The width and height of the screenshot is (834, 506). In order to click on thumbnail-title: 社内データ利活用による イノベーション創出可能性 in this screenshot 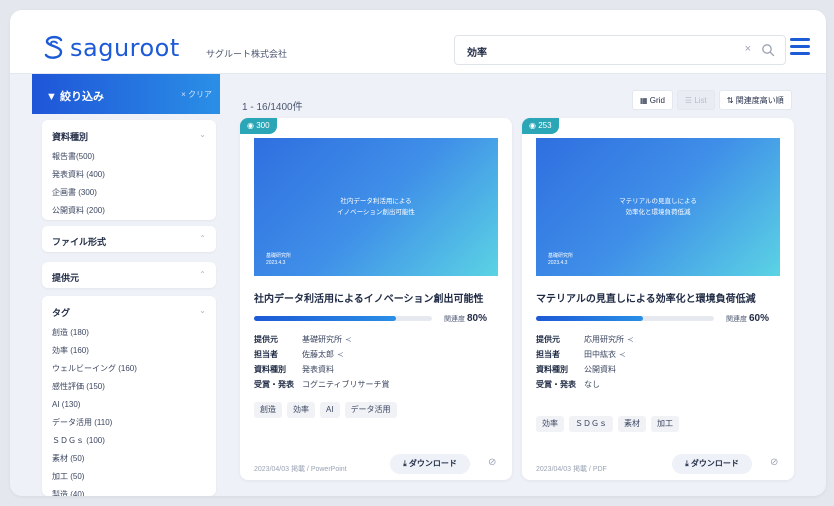, I will do `click(376, 207)`.